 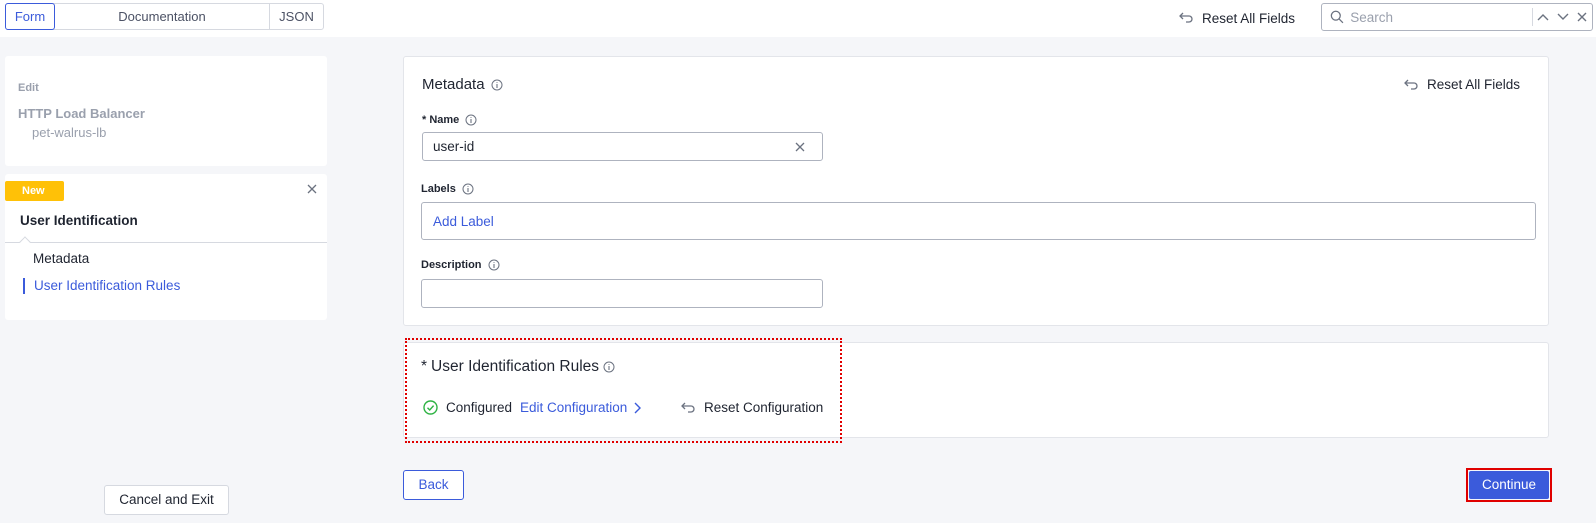 What do you see at coordinates (638, 407) in the screenshot?
I see `chevron-right-icon` at bounding box center [638, 407].